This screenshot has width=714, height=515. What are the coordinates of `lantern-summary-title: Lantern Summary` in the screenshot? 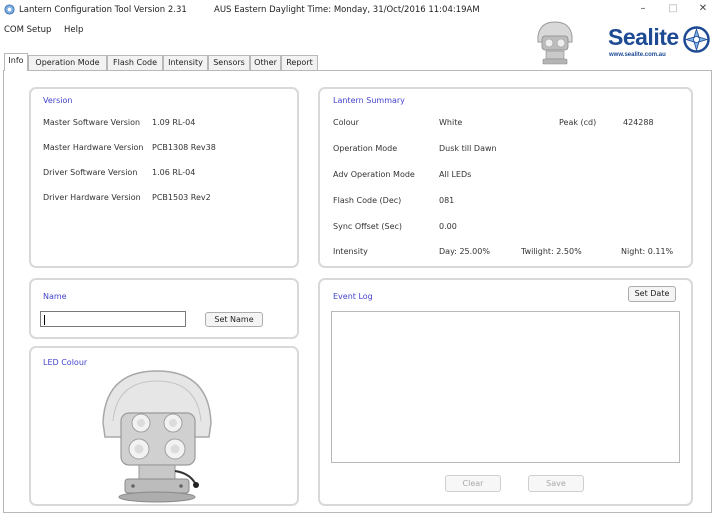 It's located at (369, 100).